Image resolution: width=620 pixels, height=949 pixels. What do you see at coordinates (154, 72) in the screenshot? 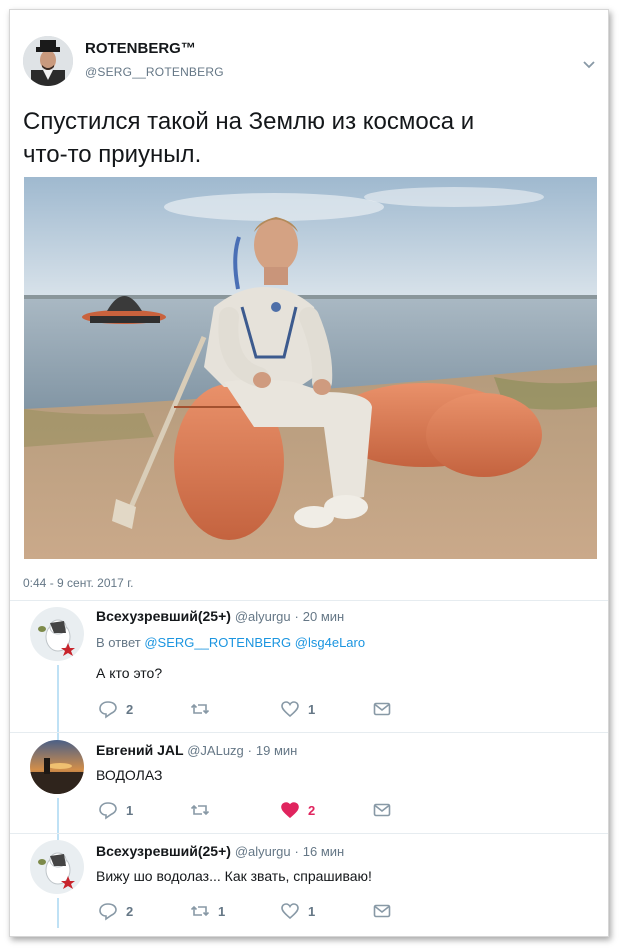
I see `author-handle: @SERG__ROTENBERG` at bounding box center [154, 72].